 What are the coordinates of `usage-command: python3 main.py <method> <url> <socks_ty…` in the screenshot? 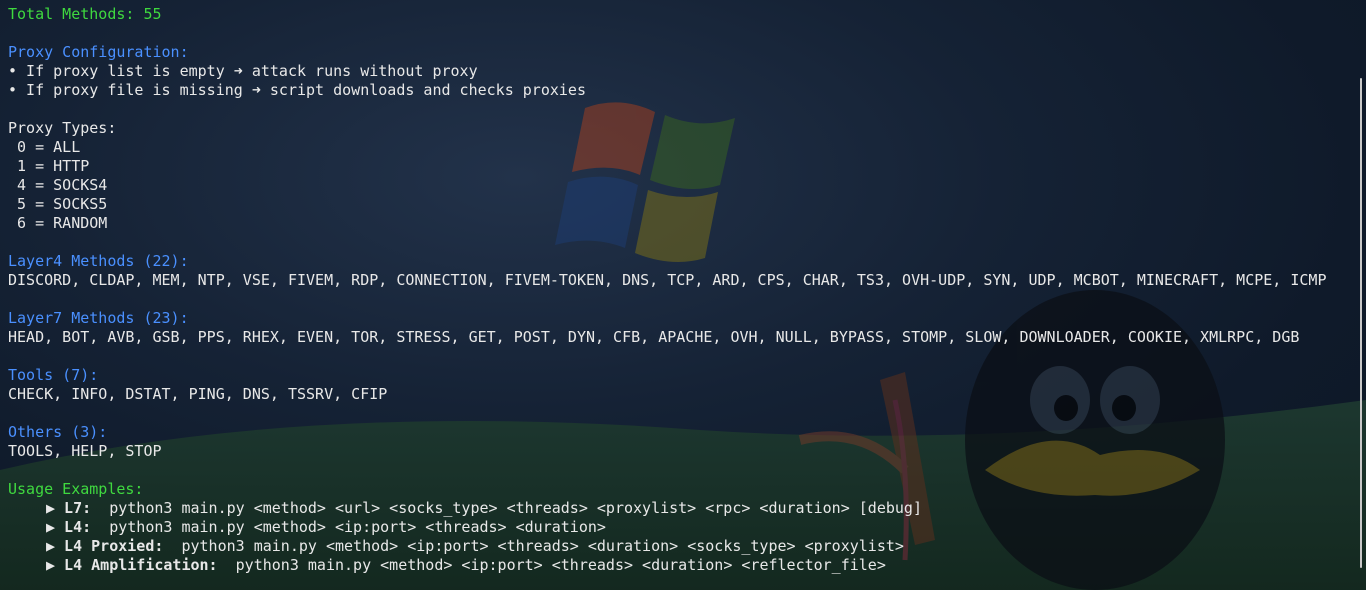 It's located at (506, 508).